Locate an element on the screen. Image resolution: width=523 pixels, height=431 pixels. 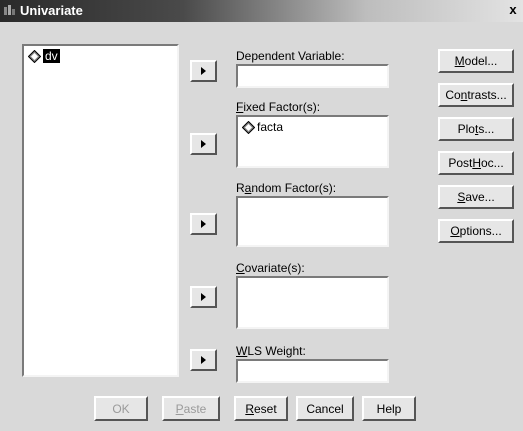
spss-app-icon is located at coordinates (9, 10).